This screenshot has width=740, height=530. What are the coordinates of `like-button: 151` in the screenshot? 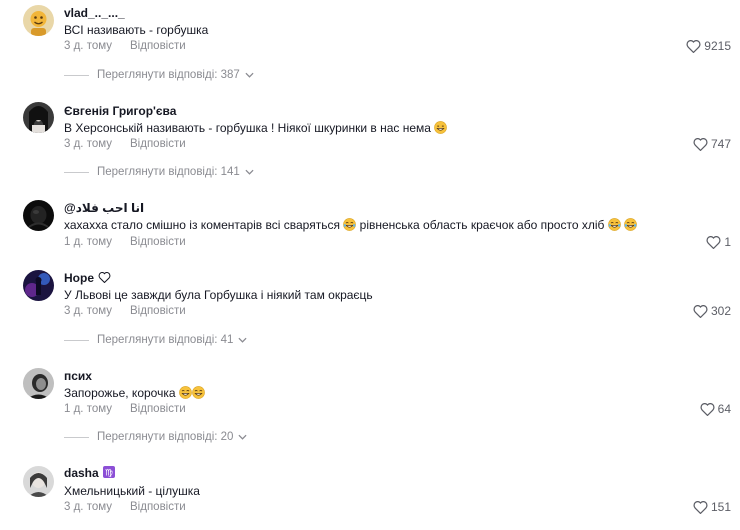 It's located at (712, 507).